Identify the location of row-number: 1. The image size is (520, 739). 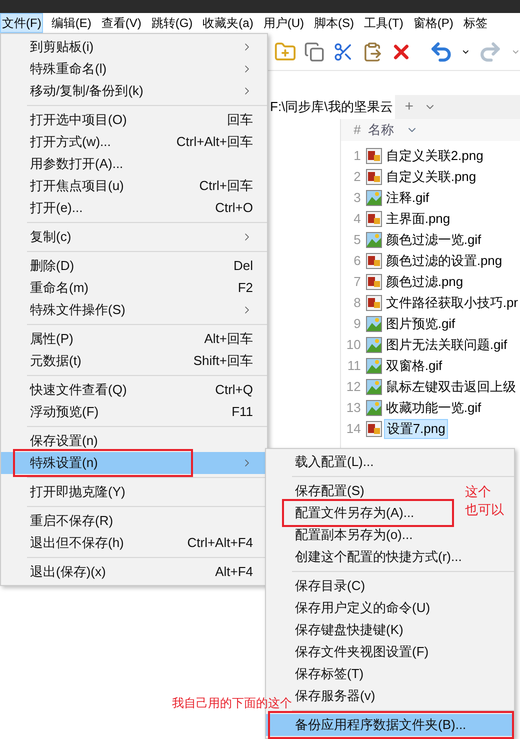
(356, 155).